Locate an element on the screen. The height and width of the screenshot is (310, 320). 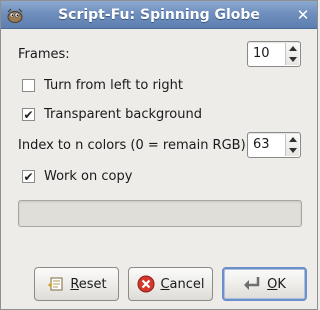
work-on-copy-checkbox: ✔ is located at coordinates (28, 176).